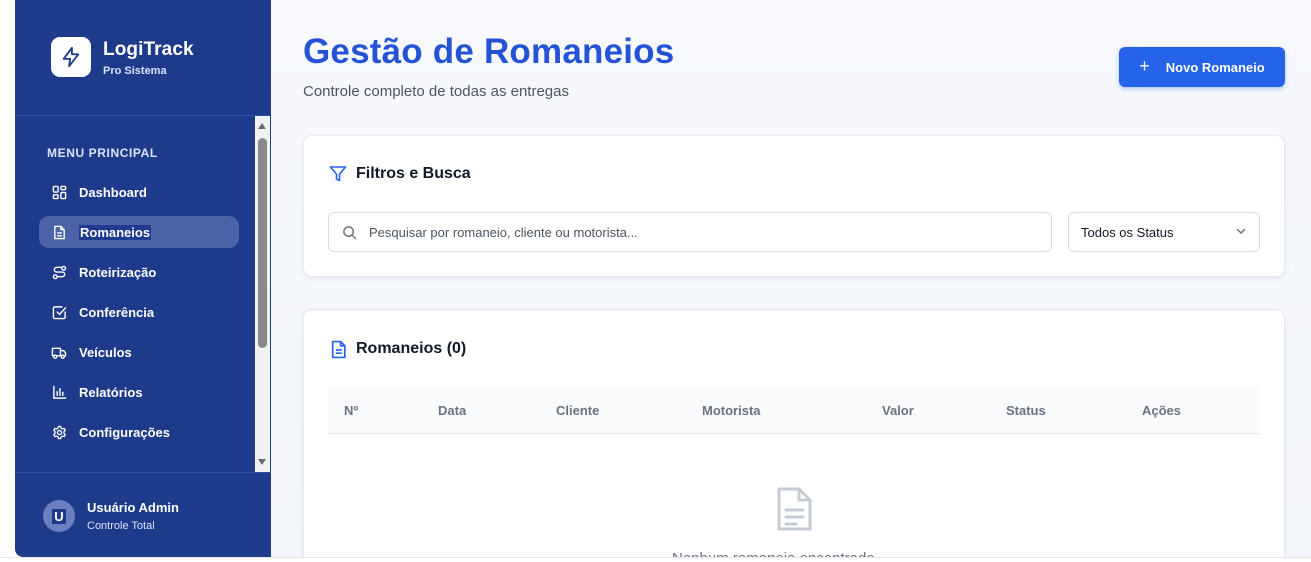 Image resolution: width=1311 pixels, height=562 pixels. What do you see at coordinates (411, 348) in the screenshot?
I see `romaneios-title-text: Romaneios (0)` at bounding box center [411, 348].